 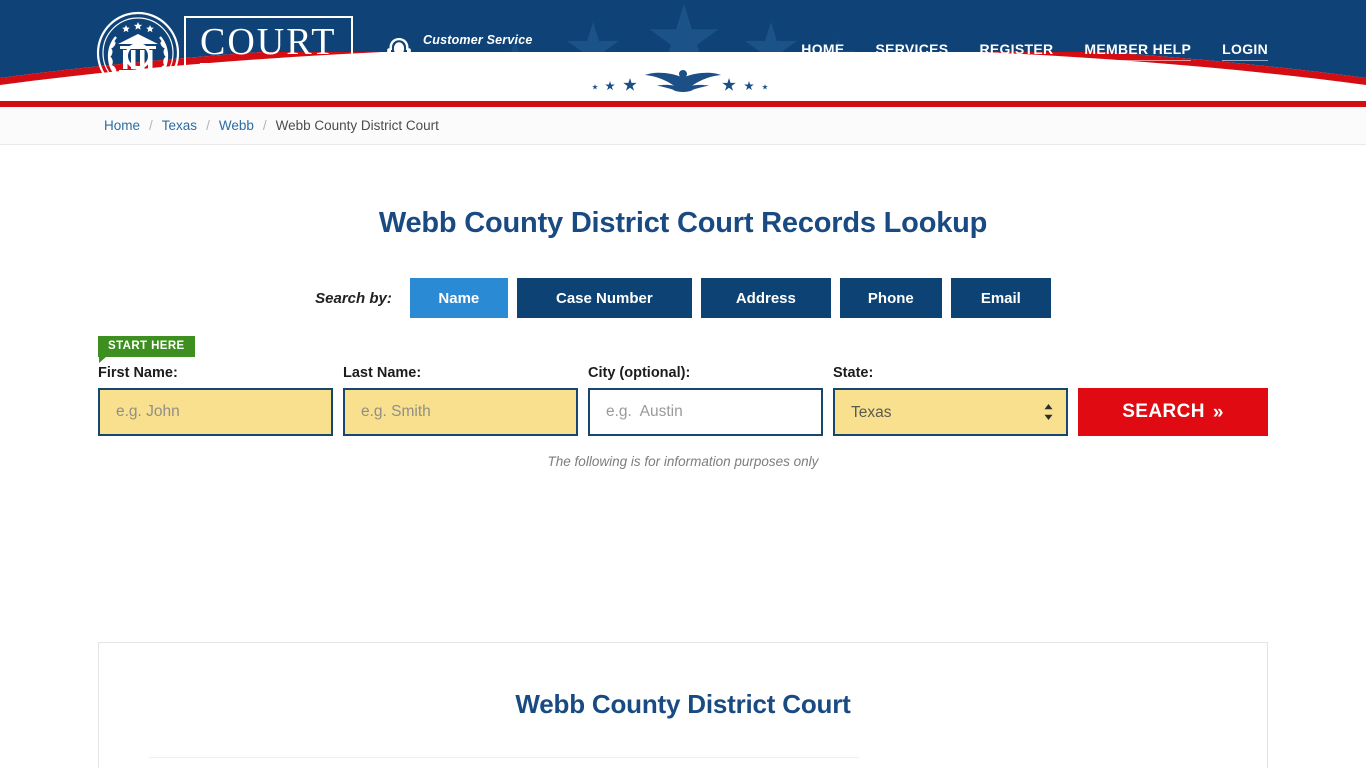 What do you see at coordinates (399, 51) in the screenshot?
I see `headset-support-icon` at bounding box center [399, 51].